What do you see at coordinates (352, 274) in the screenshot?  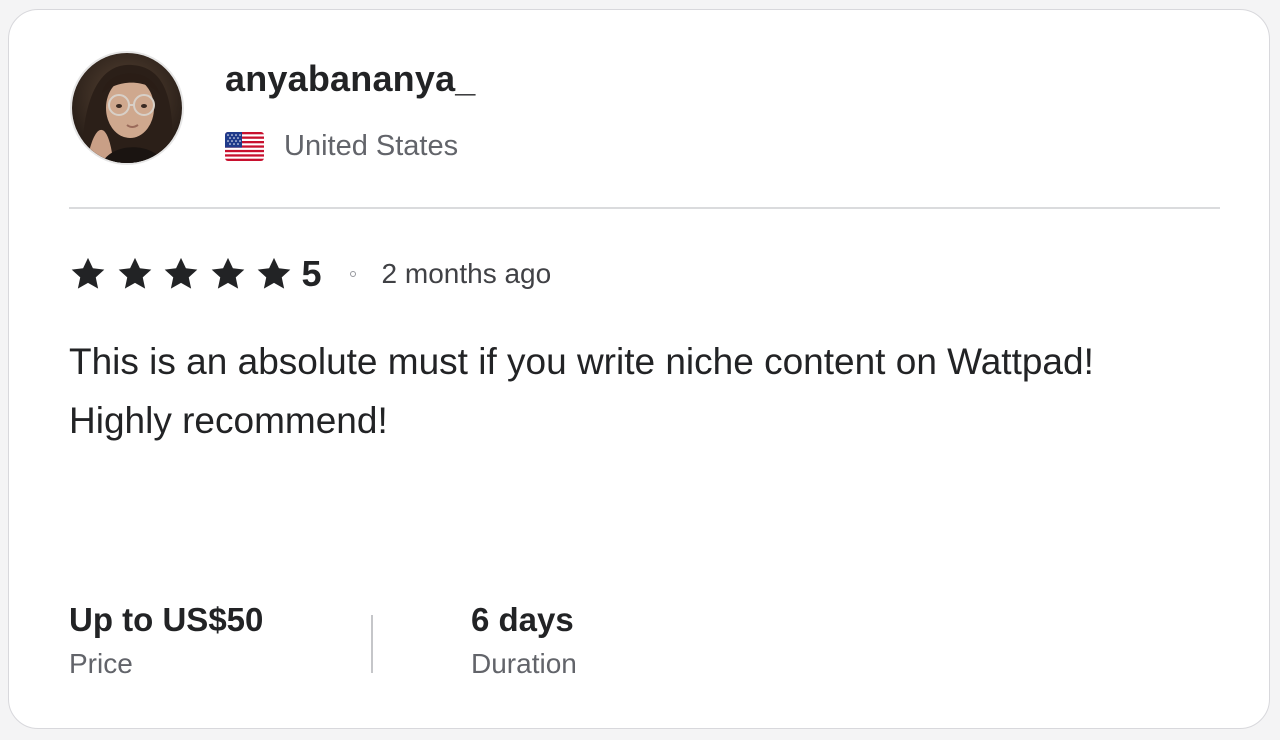 I see `separator-dot` at bounding box center [352, 274].